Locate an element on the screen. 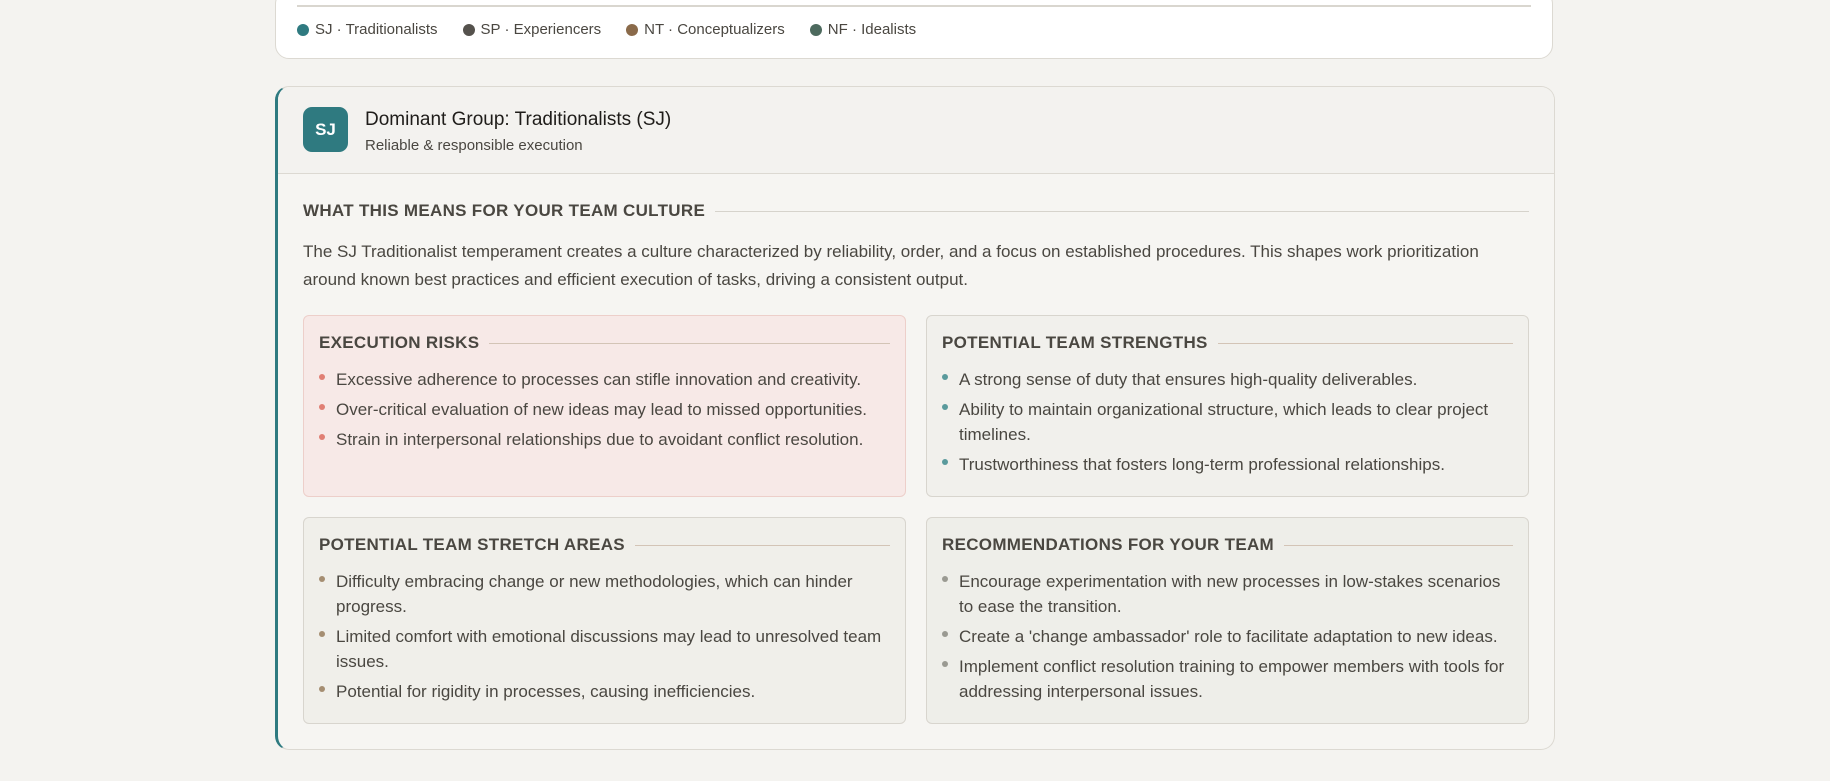 The image size is (1830, 781). legend-item-nt: NT · Conceptualizers is located at coordinates (705, 29).